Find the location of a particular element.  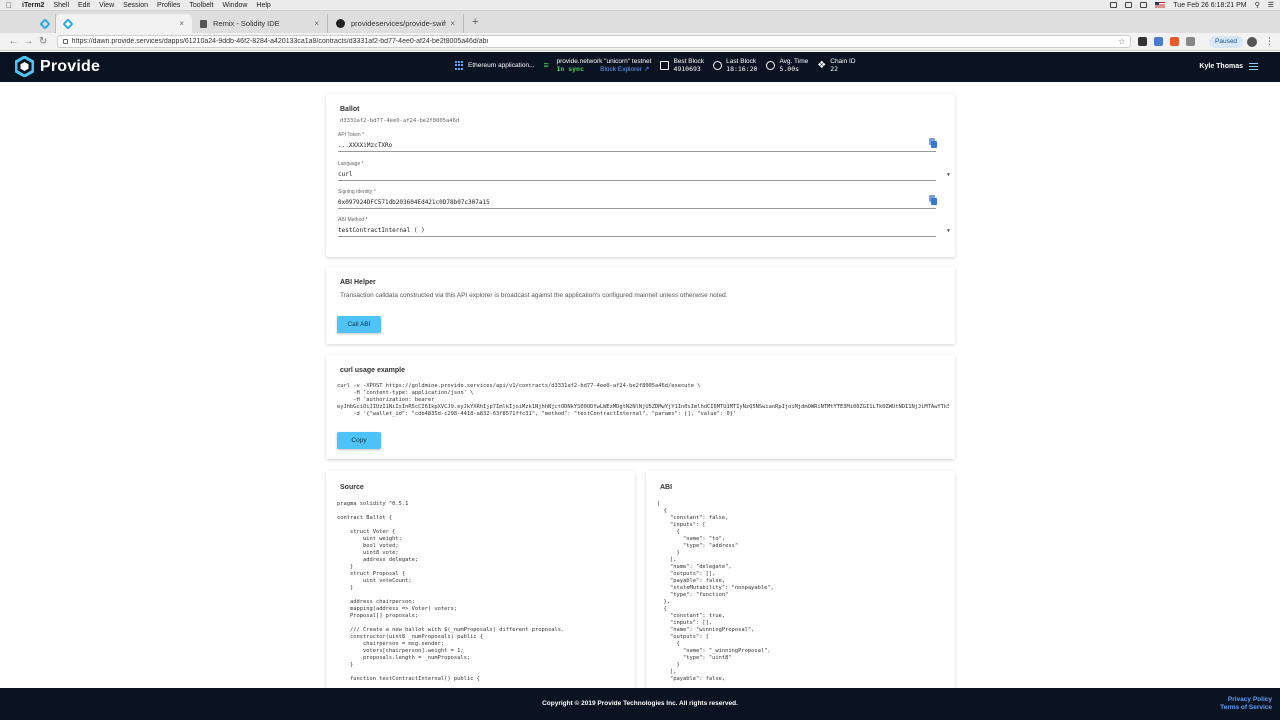

user-menu: Kyle Thomas is located at coordinates (1228, 66).